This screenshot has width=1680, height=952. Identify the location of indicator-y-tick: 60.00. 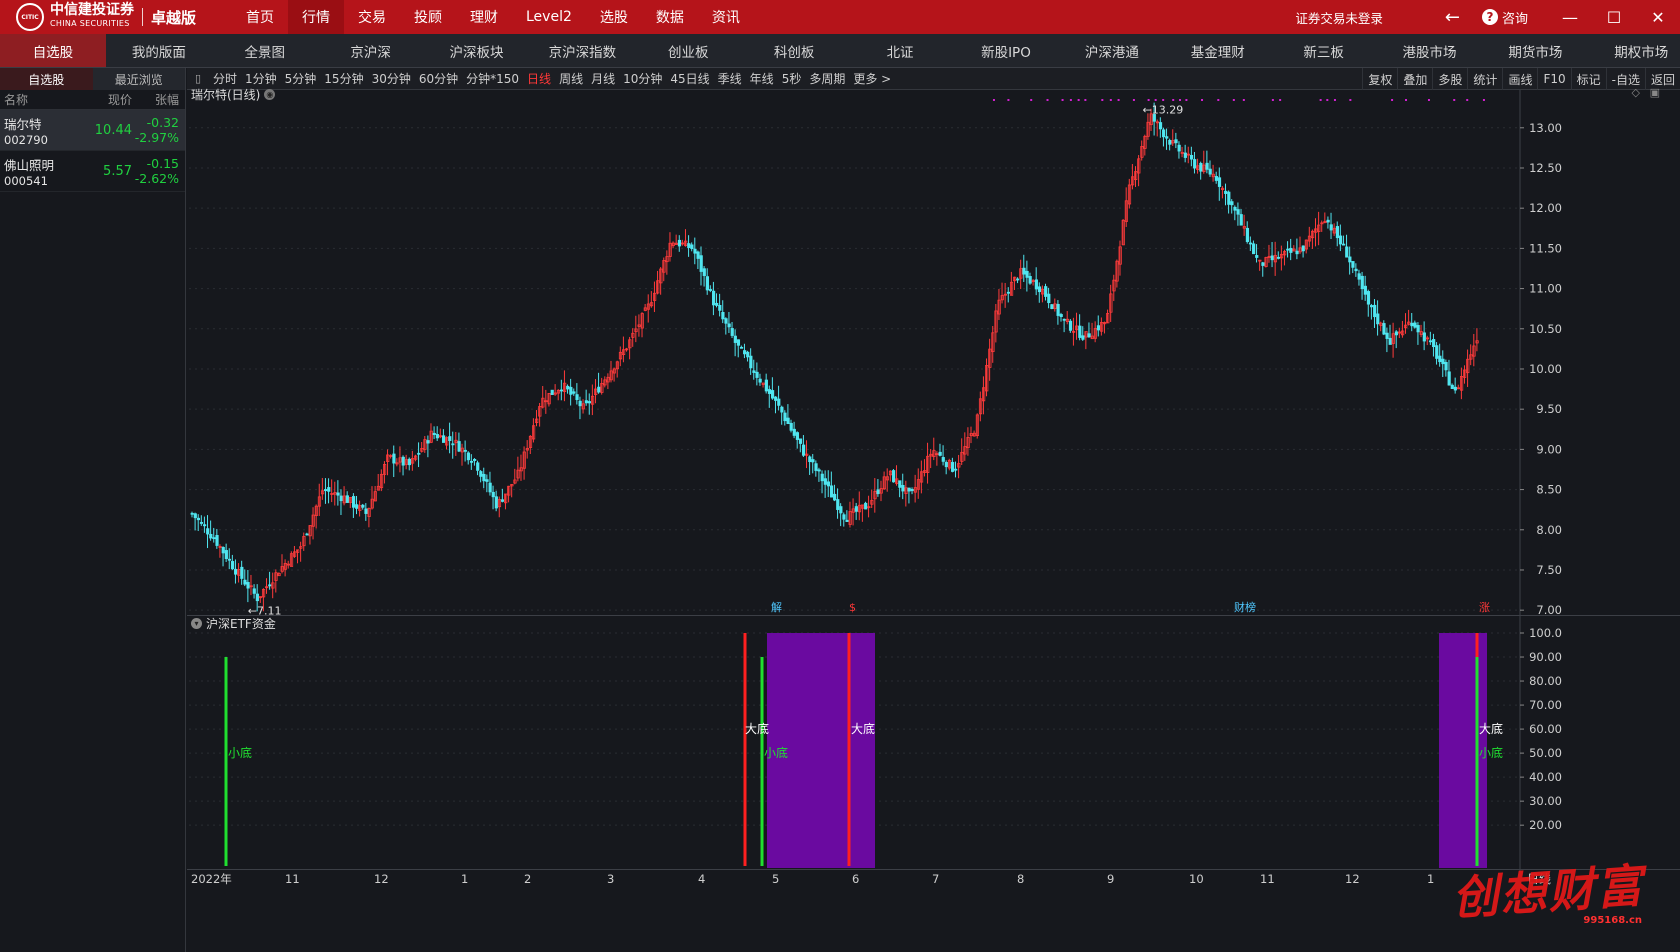
(1545, 729).